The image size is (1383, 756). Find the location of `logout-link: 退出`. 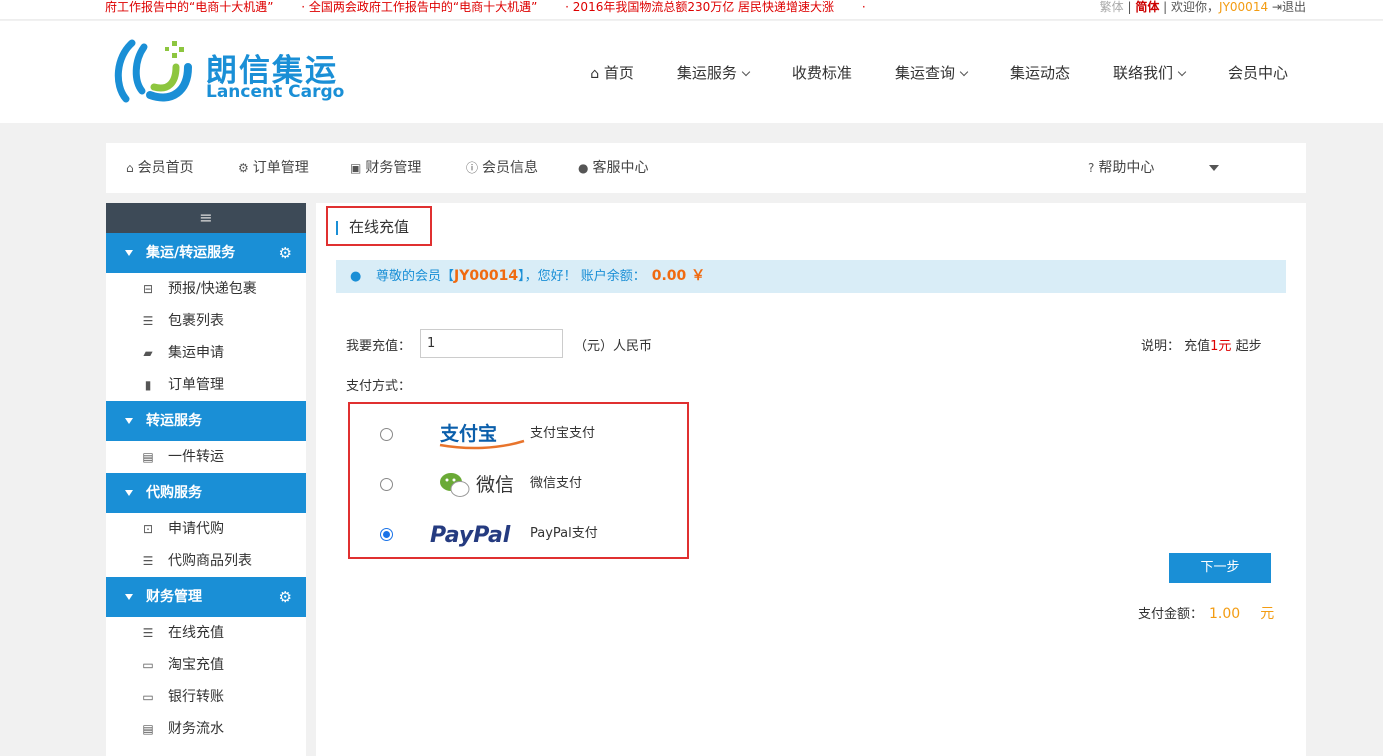

logout-link: 退出 is located at coordinates (1294, 7).